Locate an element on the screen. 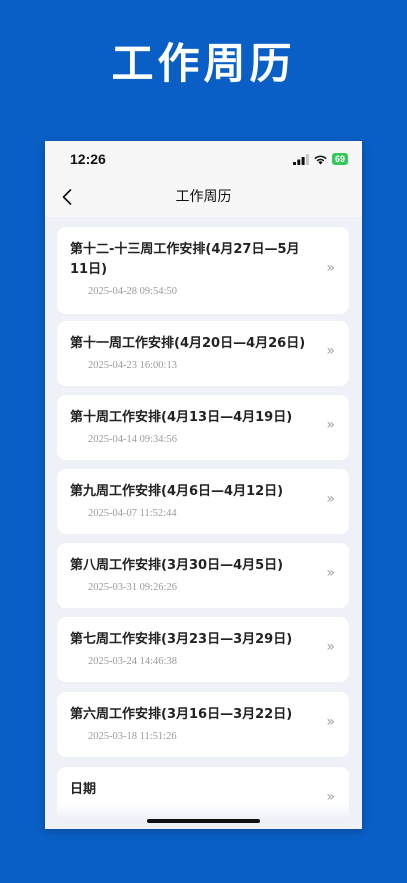 This screenshot has height=883, width=407. item-date: 2025-04-14 09:34:56 is located at coordinates (132, 439).